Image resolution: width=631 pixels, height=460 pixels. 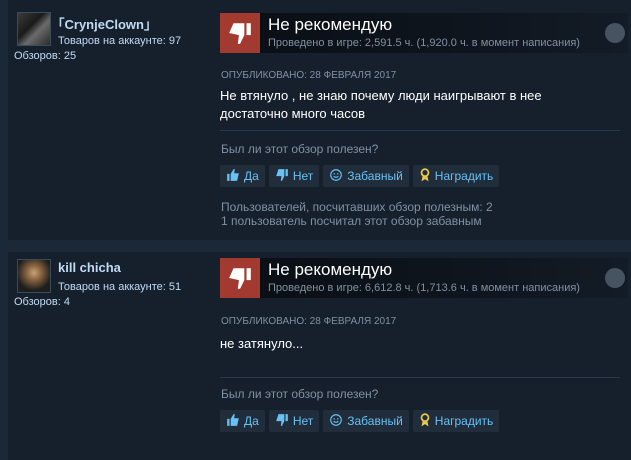 What do you see at coordinates (45, 56) in the screenshot?
I see `reviews-count: Обзоров: 25` at bounding box center [45, 56].